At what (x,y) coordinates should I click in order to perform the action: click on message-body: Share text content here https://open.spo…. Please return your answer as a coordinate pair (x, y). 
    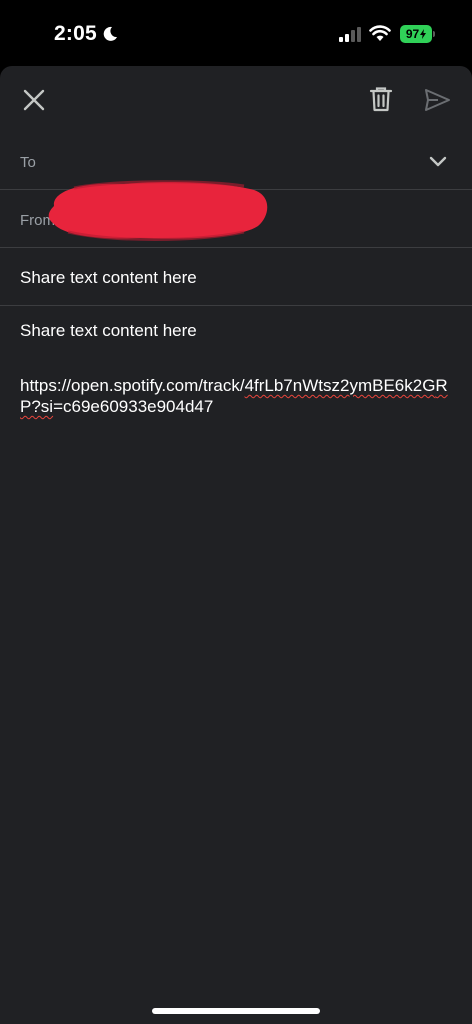
    Looking at the image, I should click on (238, 368).